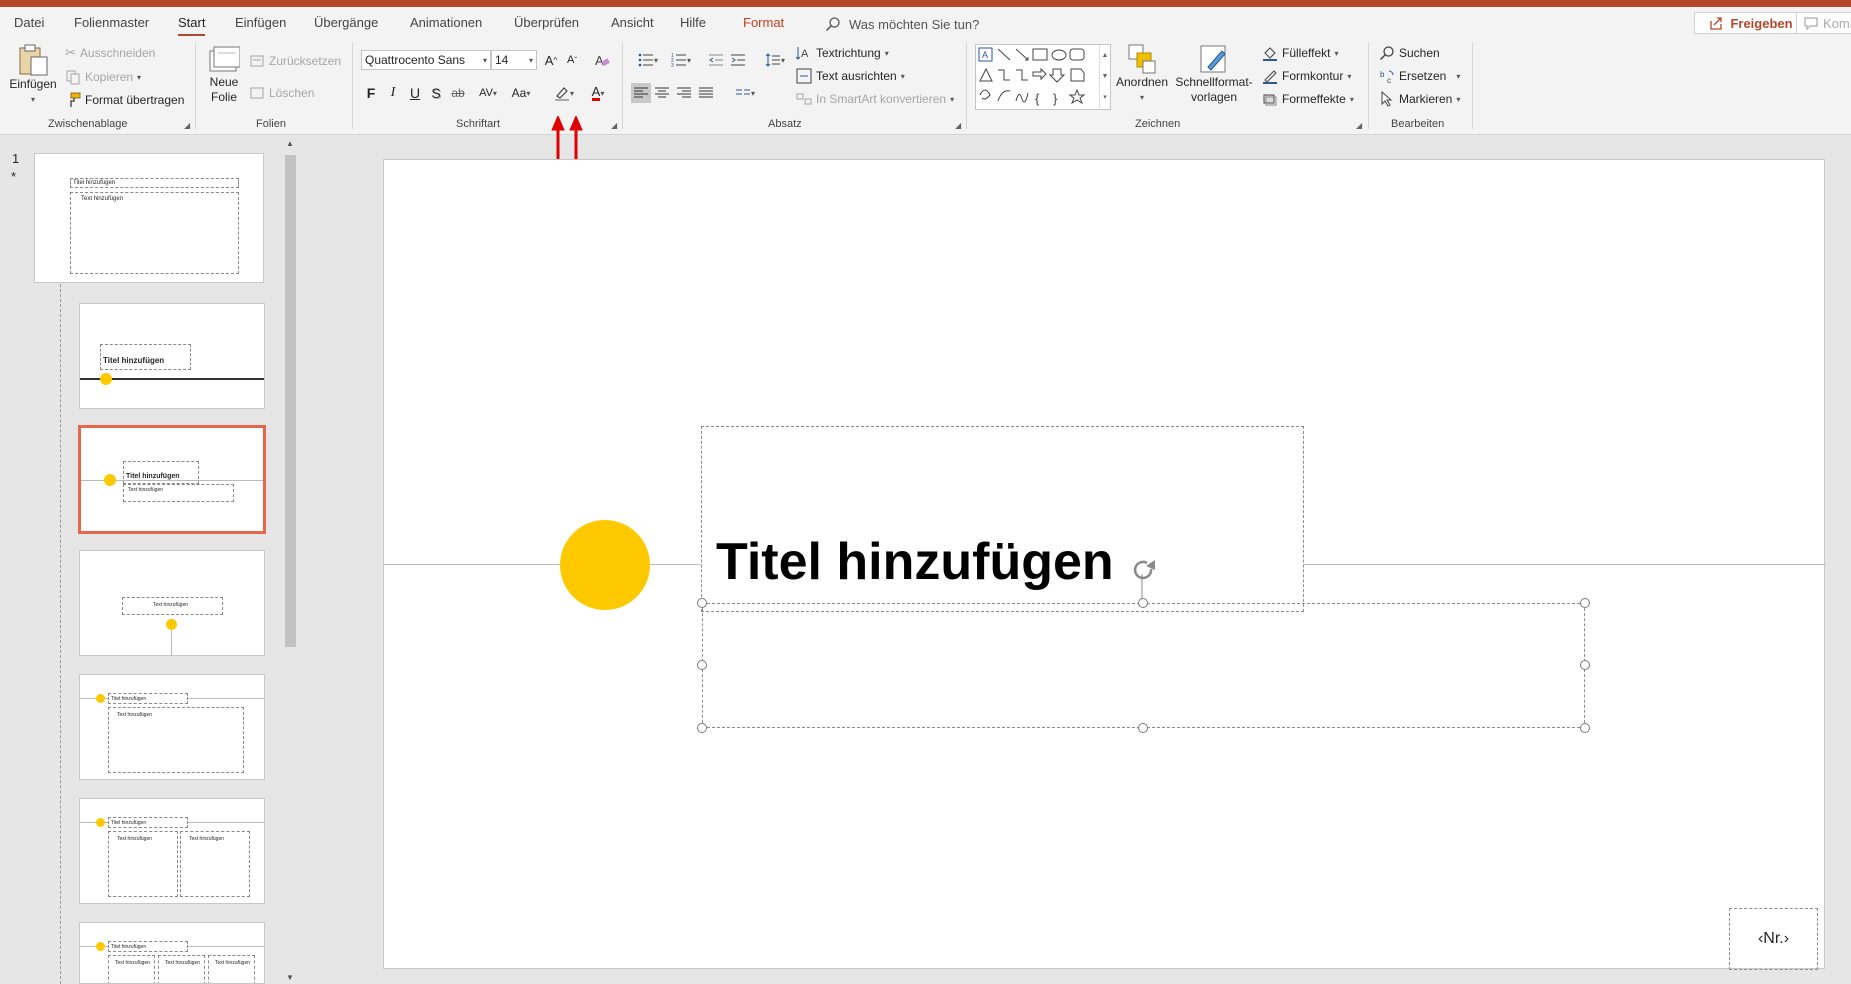  Describe the element at coordinates (488, 93) in the screenshot. I see `character-spacing-button: AV ▾` at that location.